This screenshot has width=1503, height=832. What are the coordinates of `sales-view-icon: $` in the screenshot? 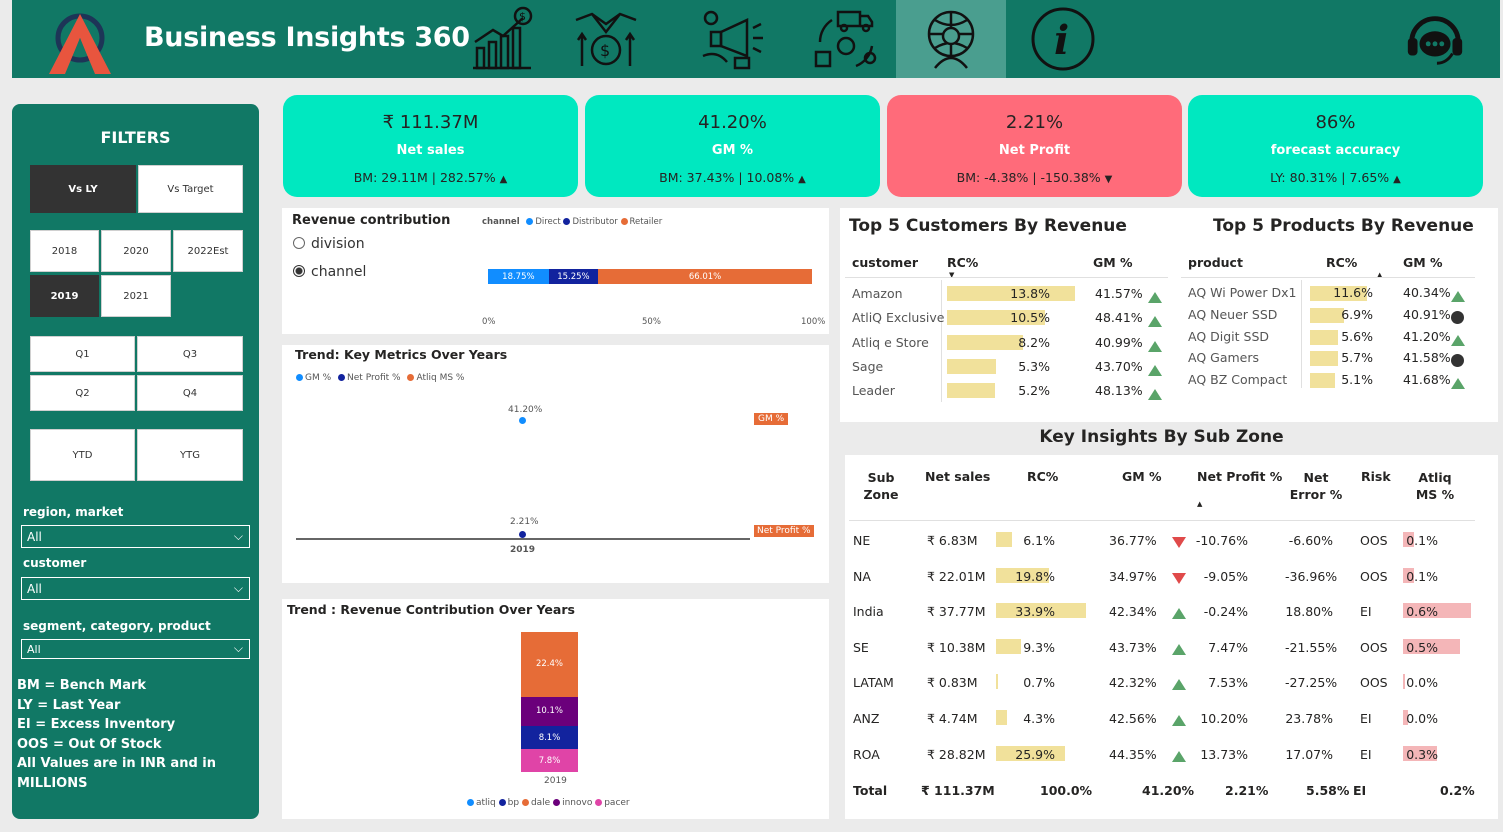 It's located at (606, 39).